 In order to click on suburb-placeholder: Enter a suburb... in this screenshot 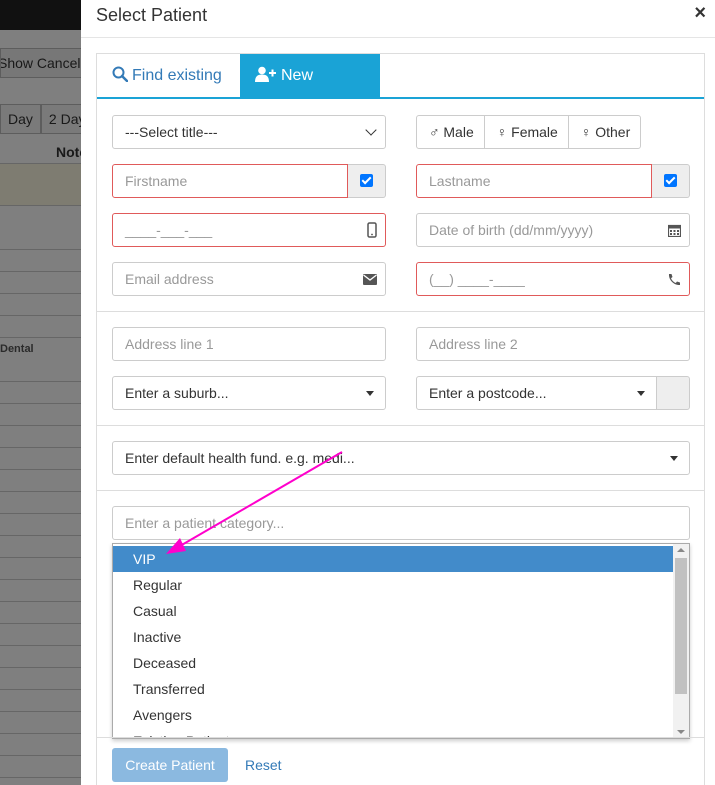, I will do `click(177, 393)`.